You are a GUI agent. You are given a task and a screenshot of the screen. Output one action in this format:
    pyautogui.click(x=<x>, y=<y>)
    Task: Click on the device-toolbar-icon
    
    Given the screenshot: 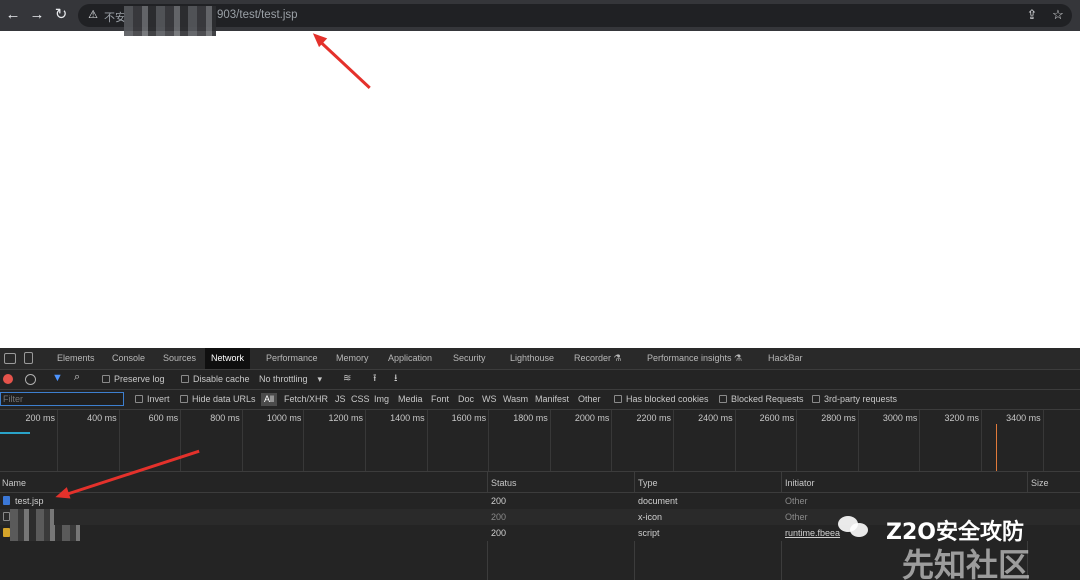 What is the action you would take?
    pyautogui.click(x=28, y=358)
    